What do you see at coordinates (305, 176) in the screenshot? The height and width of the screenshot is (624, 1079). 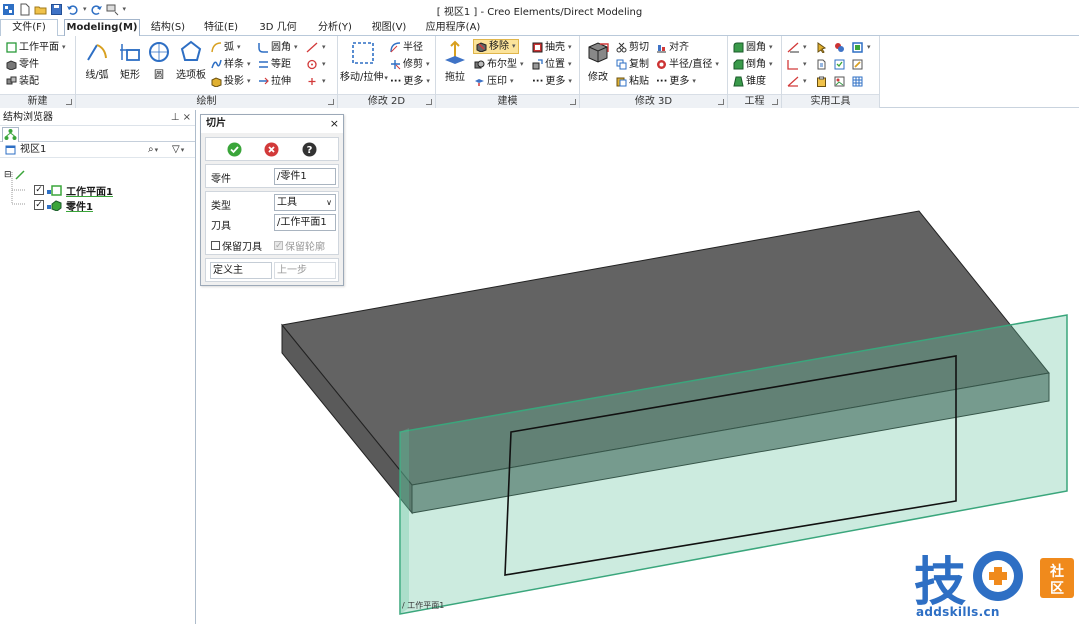 I see `part-field: /零件1` at bounding box center [305, 176].